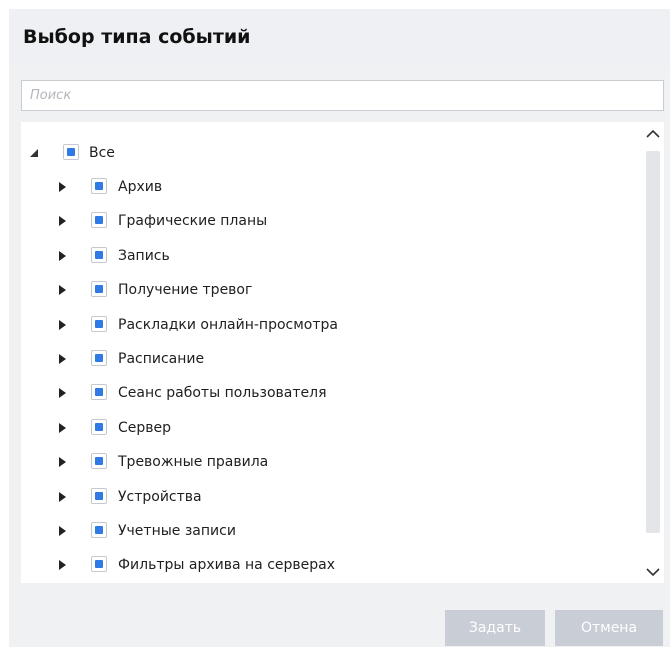  What do you see at coordinates (331, 531) in the screenshot?
I see `tree-item-row: Учетные записи` at bounding box center [331, 531].